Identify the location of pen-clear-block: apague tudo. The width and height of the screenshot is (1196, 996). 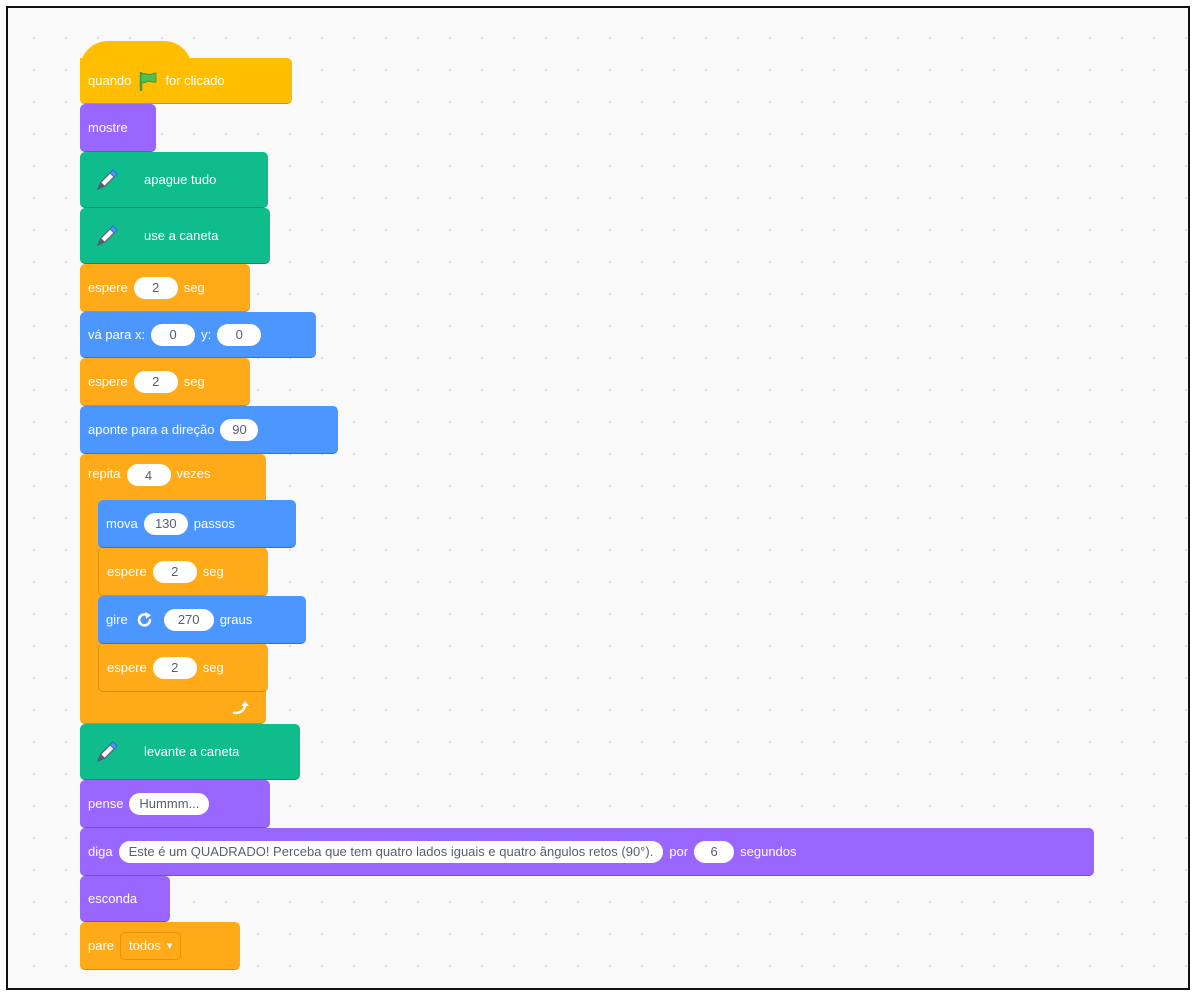
(174, 180).